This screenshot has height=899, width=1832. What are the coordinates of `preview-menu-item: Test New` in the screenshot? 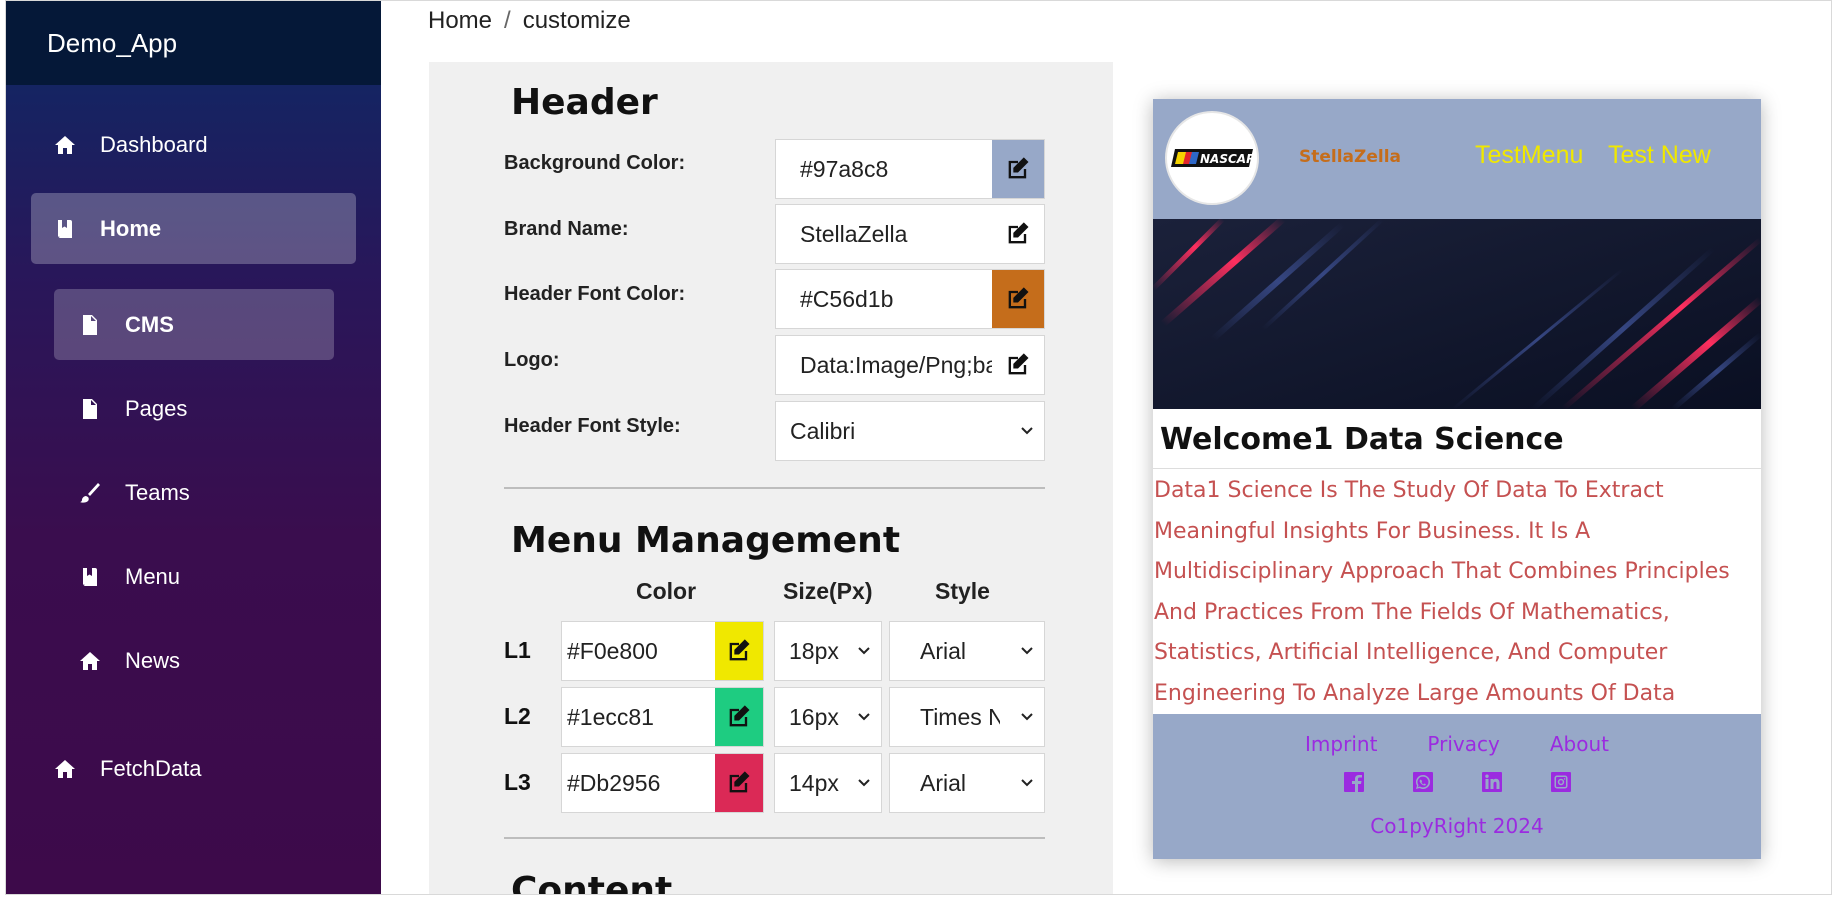 It's located at (1659, 155).